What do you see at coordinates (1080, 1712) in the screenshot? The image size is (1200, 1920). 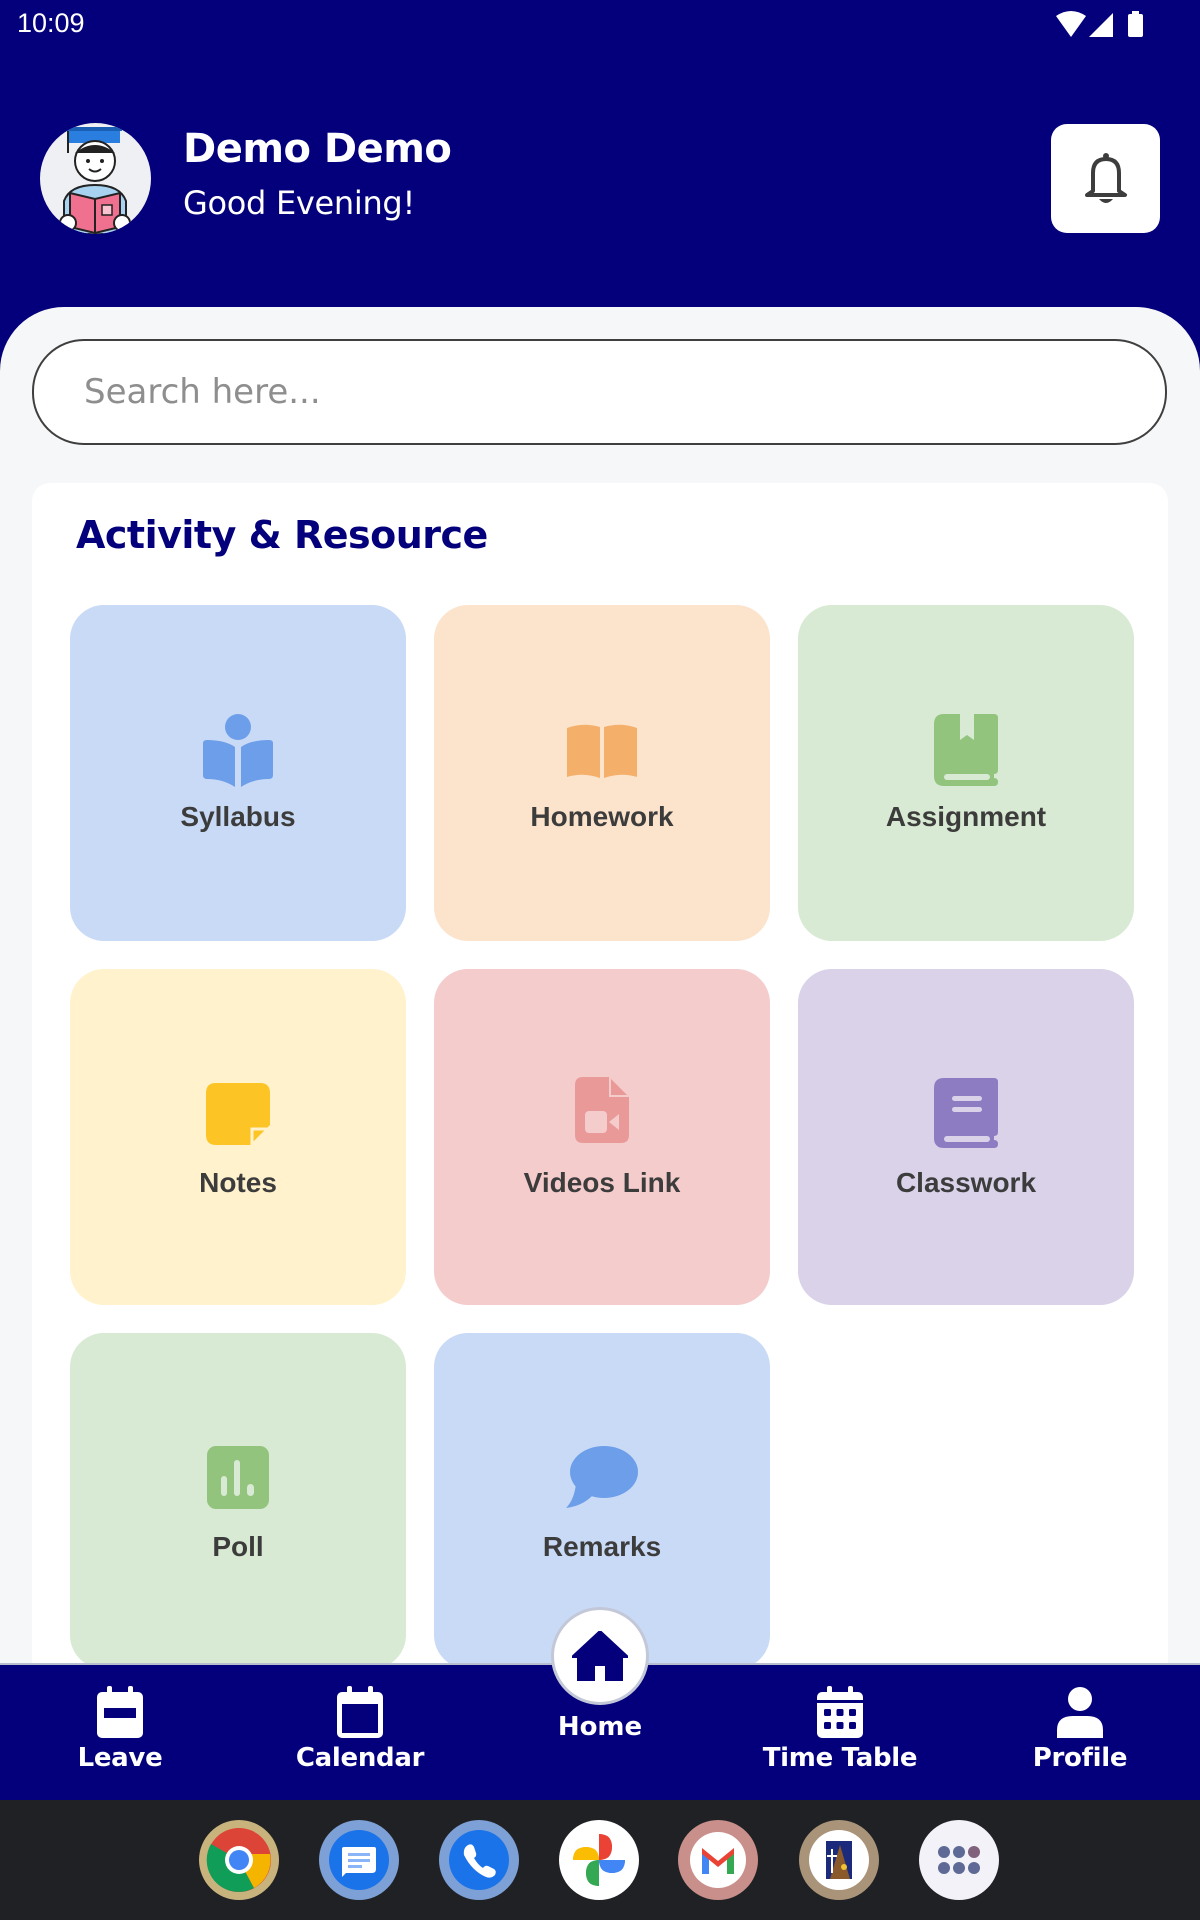 I see `person-icon` at bounding box center [1080, 1712].